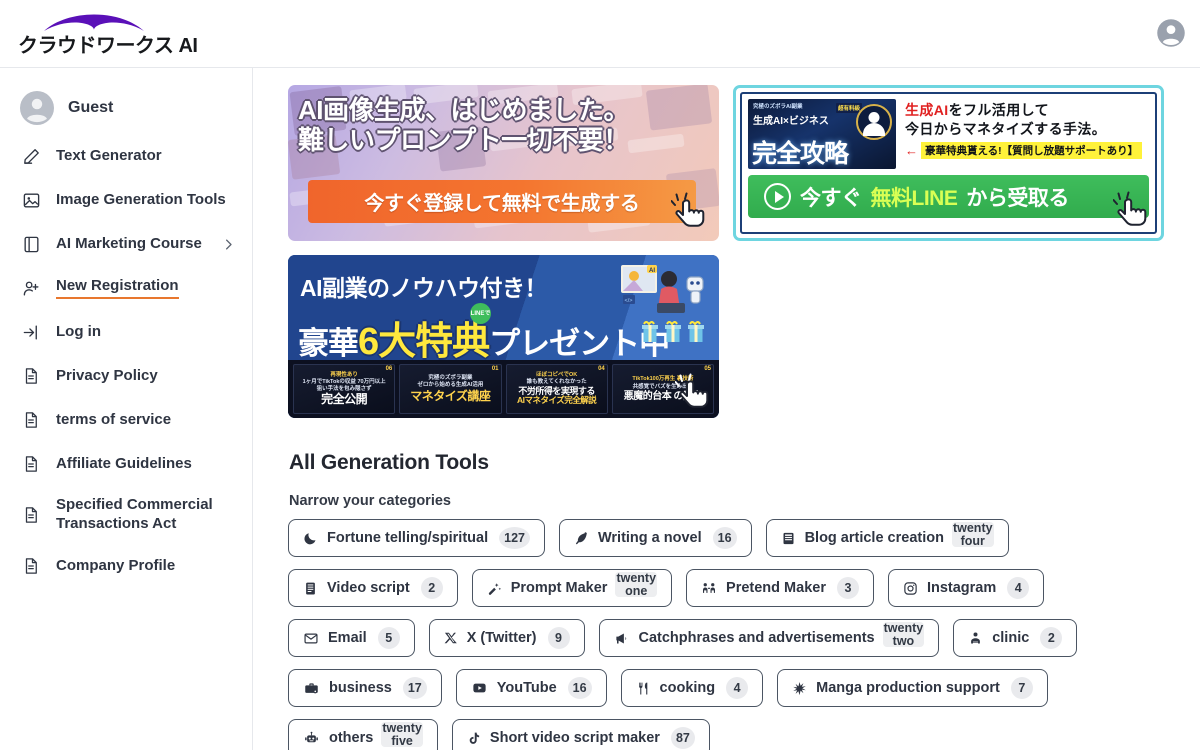 The width and height of the screenshot is (1200, 750). What do you see at coordinates (687, 688) in the screenshot?
I see `chip-label: cooking` at bounding box center [687, 688].